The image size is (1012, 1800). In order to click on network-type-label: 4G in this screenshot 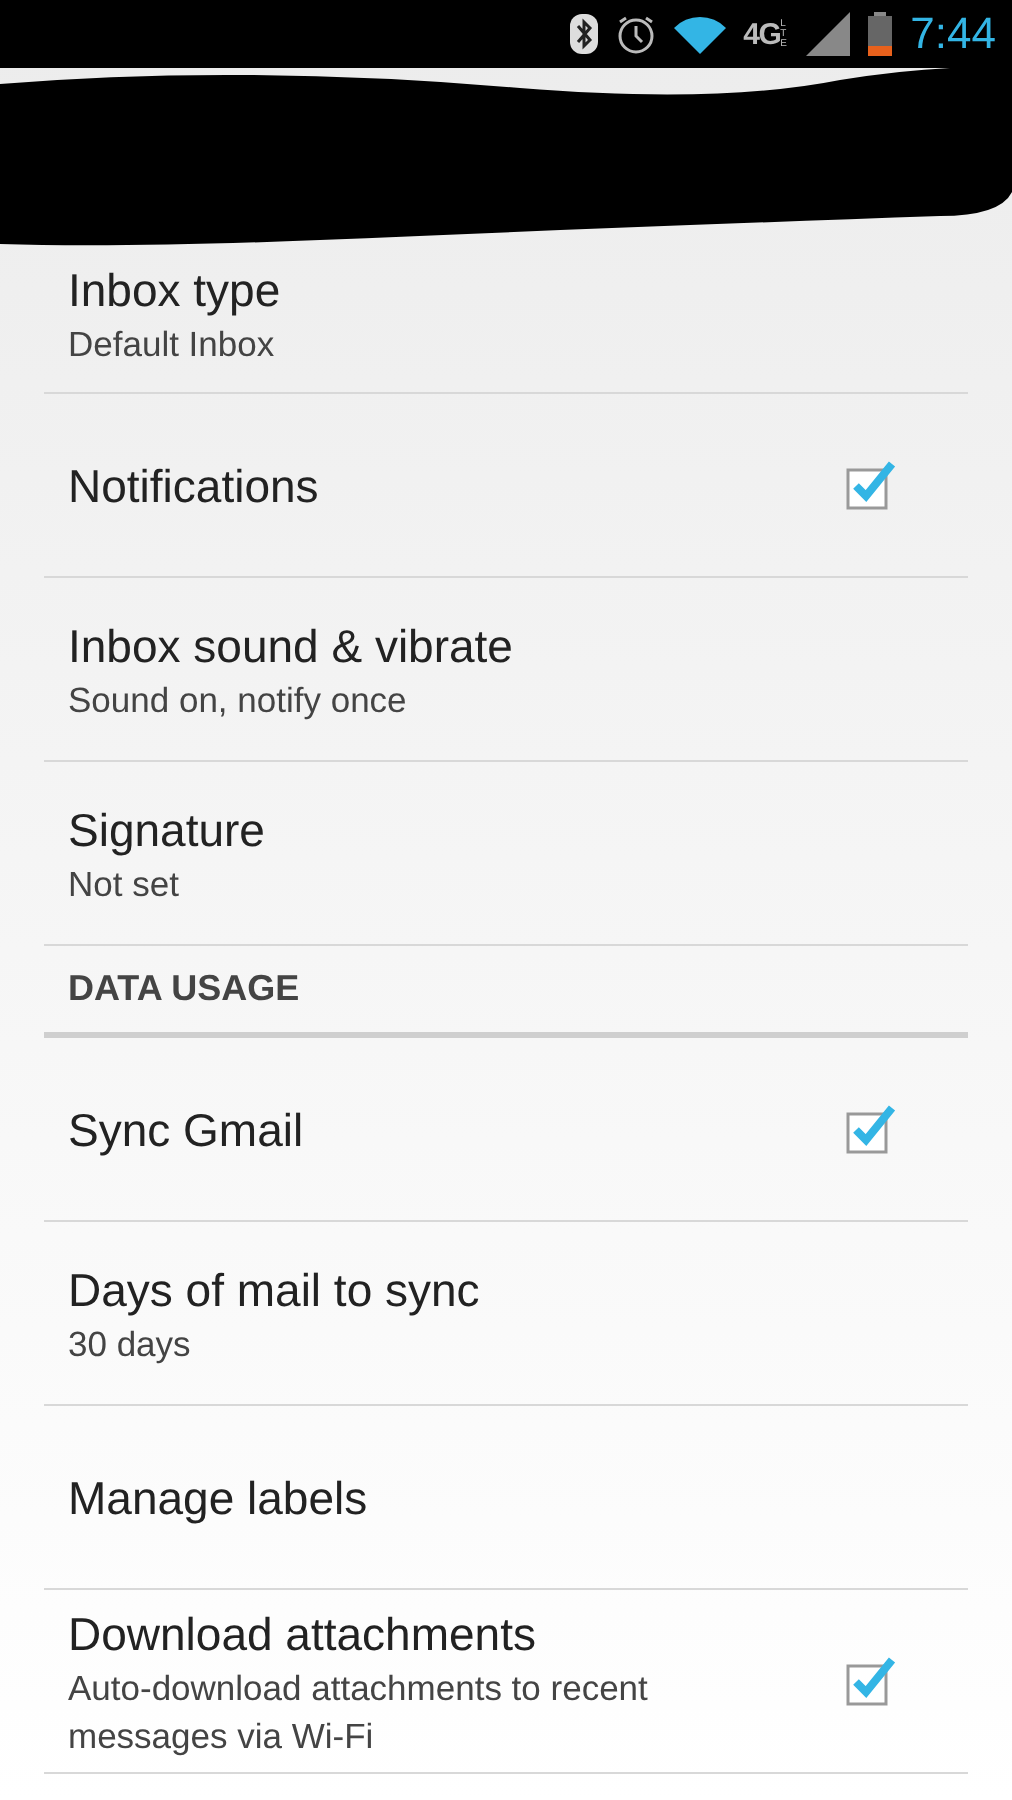, I will do `click(762, 34)`.